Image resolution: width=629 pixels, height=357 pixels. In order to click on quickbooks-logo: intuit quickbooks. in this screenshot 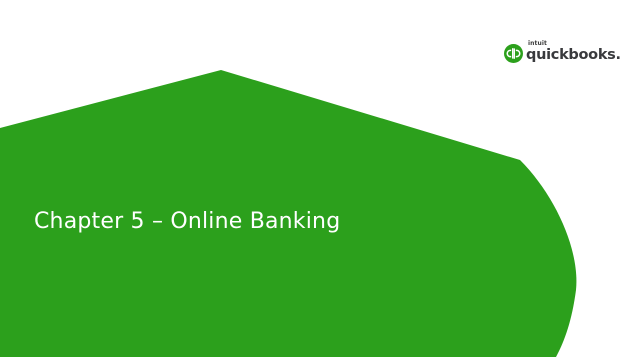, I will do `click(562, 53)`.